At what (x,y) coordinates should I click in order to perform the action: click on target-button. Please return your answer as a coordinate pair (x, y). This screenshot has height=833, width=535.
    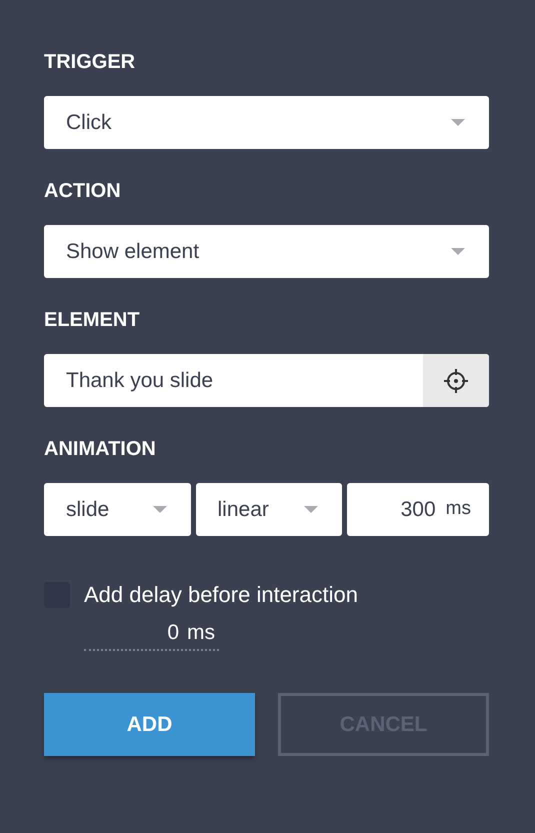
    Looking at the image, I should click on (456, 380).